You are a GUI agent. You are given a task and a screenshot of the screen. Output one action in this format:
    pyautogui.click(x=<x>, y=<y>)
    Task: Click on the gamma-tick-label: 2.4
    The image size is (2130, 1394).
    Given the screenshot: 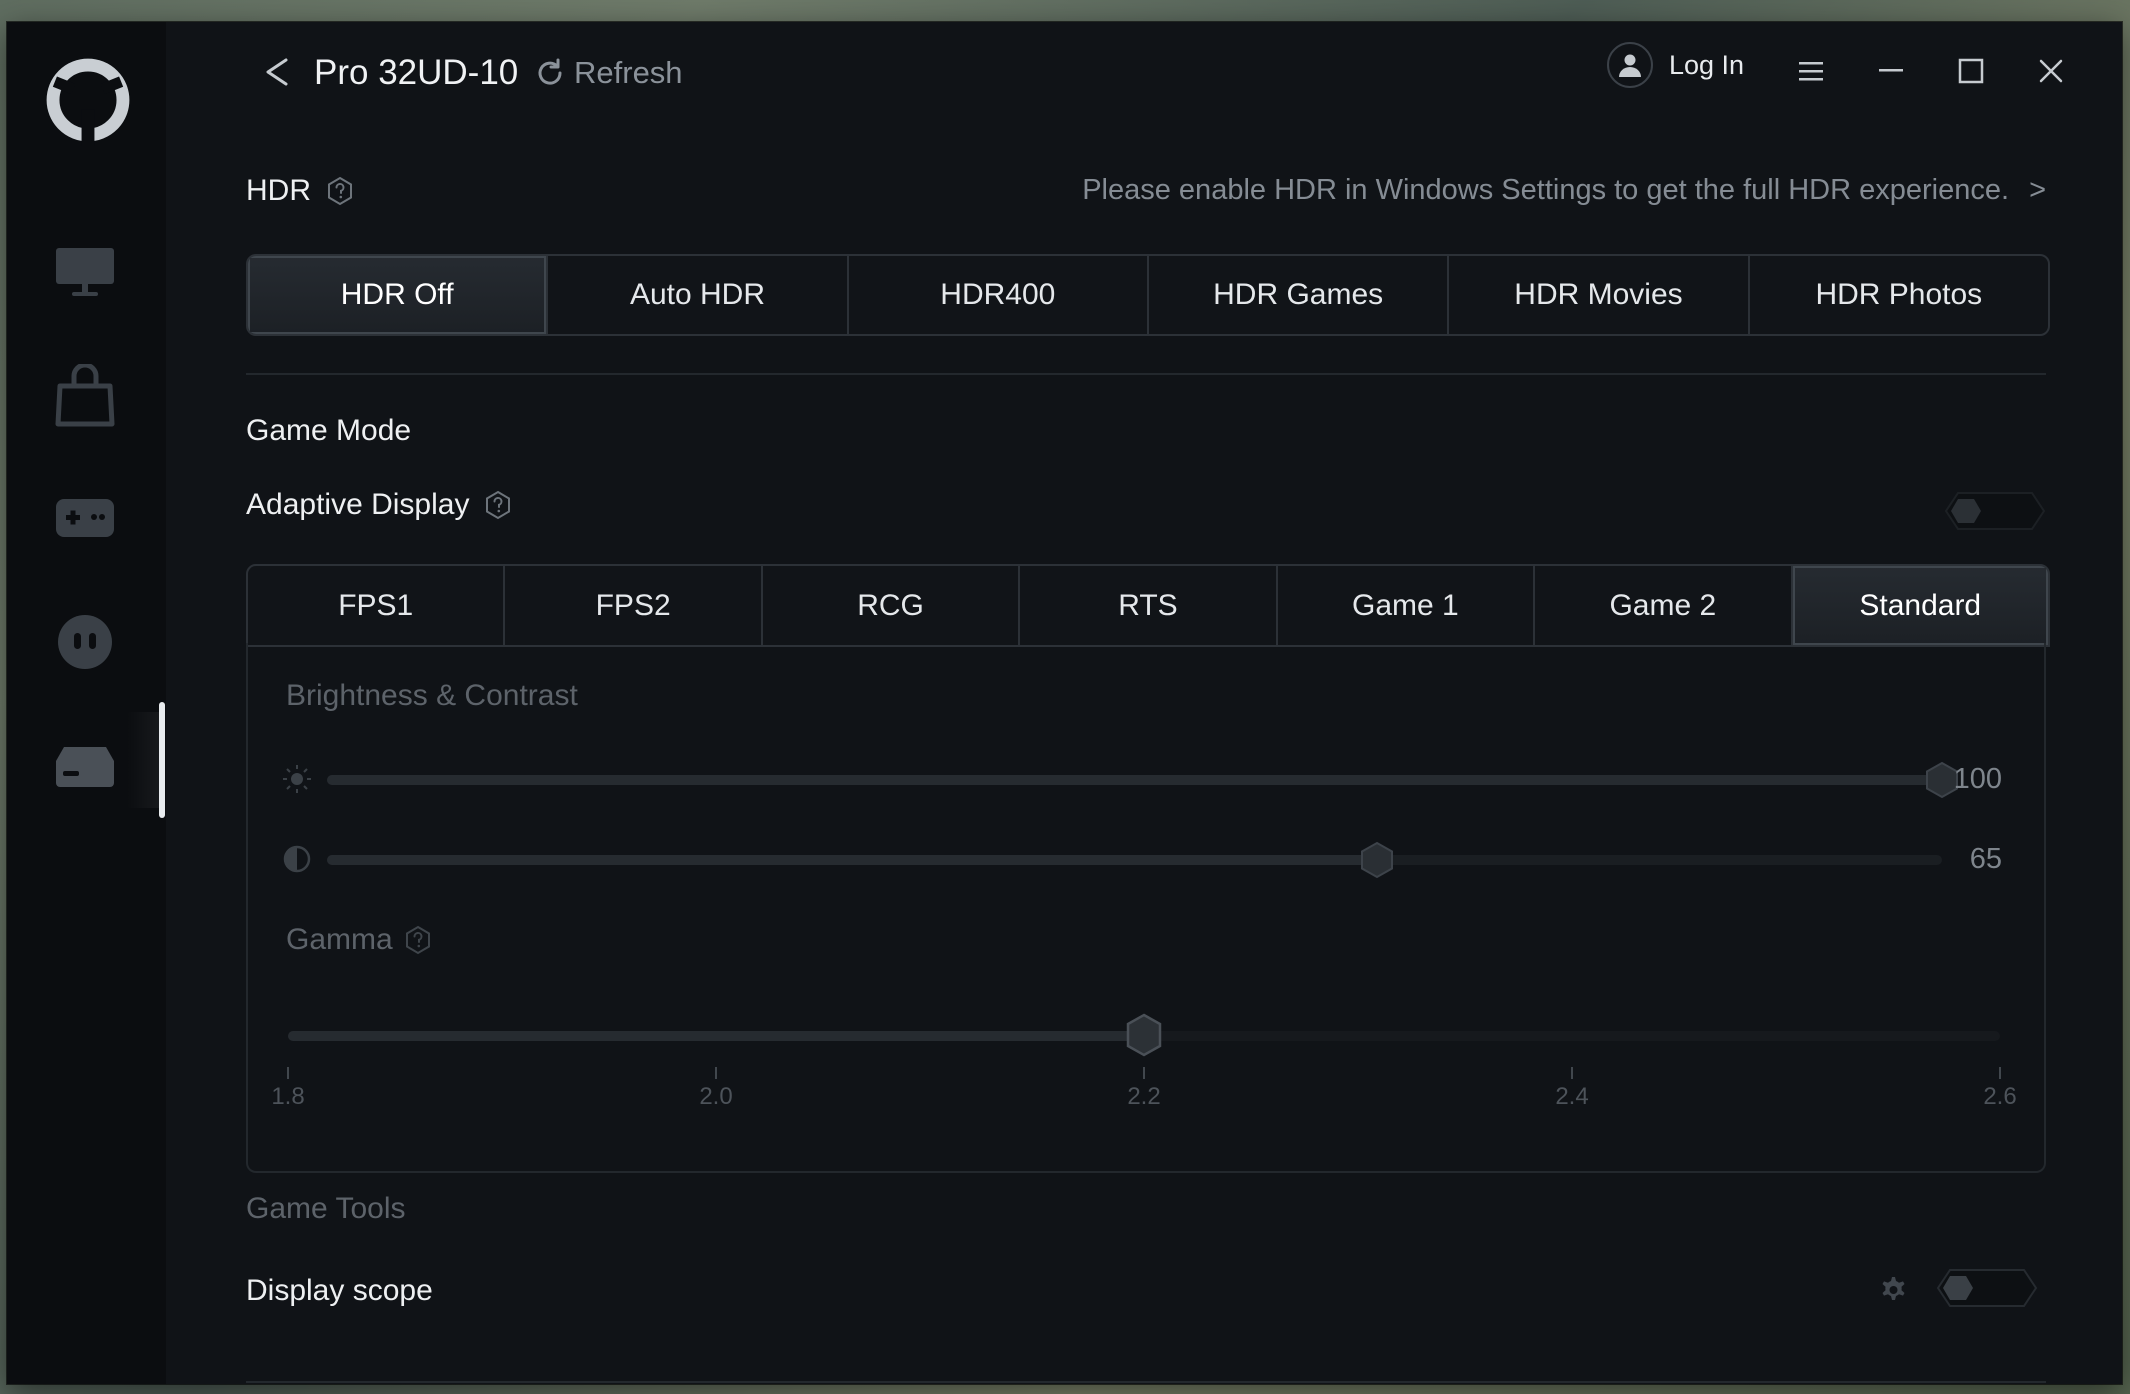 What is the action you would take?
    pyautogui.click(x=1572, y=1096)
    